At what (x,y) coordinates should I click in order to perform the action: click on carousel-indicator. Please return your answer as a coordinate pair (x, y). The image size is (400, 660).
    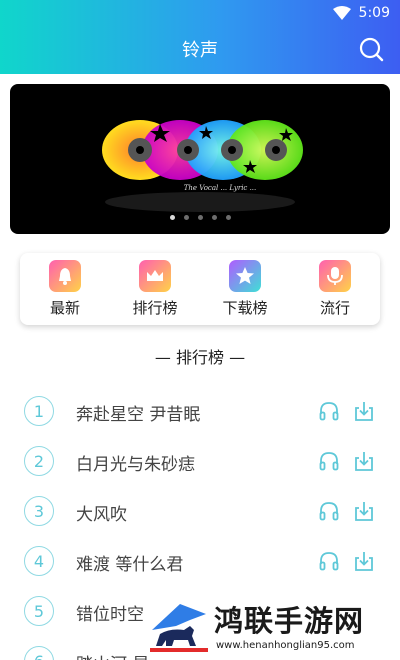
    Looking at the image, I should click on (200, 217).